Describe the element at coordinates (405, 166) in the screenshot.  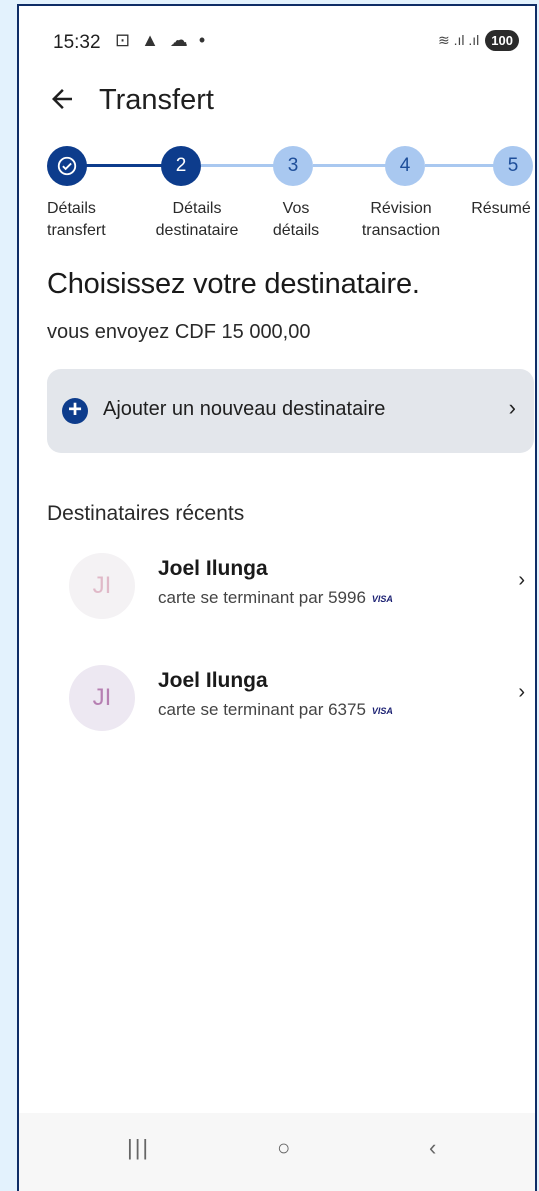
I see `step-4-circle: 4` at that location.